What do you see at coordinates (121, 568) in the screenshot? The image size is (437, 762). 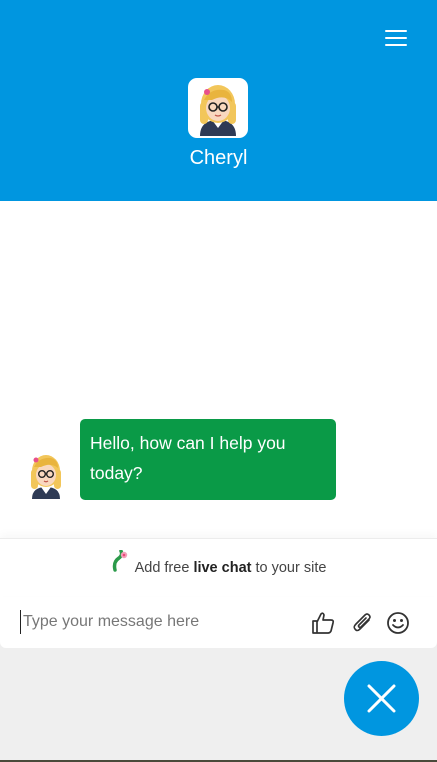 I see `brand-logo-icon` at bounding box center [121, 568].